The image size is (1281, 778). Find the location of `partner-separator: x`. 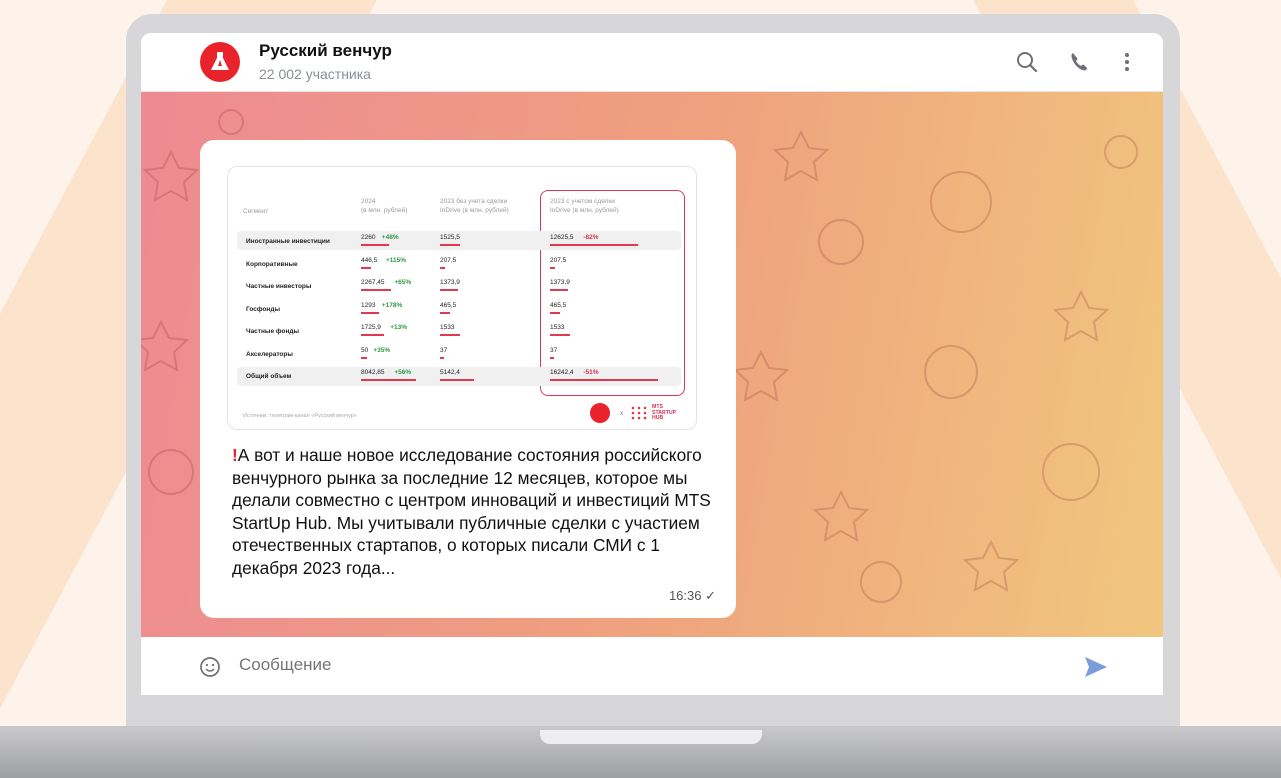

partner-separator: x is located at coordinates (622, 413).